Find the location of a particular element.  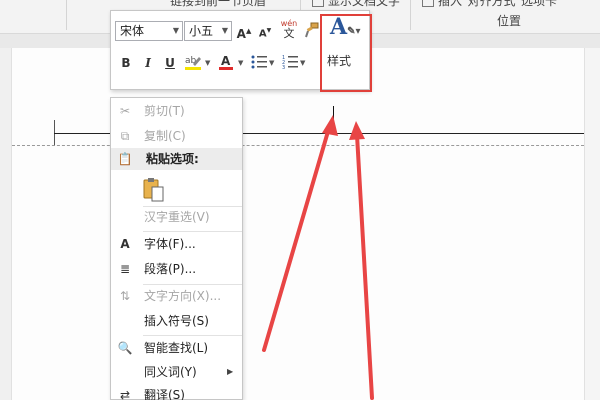

annotation-arrow-right is located at coordinates (361, 260).